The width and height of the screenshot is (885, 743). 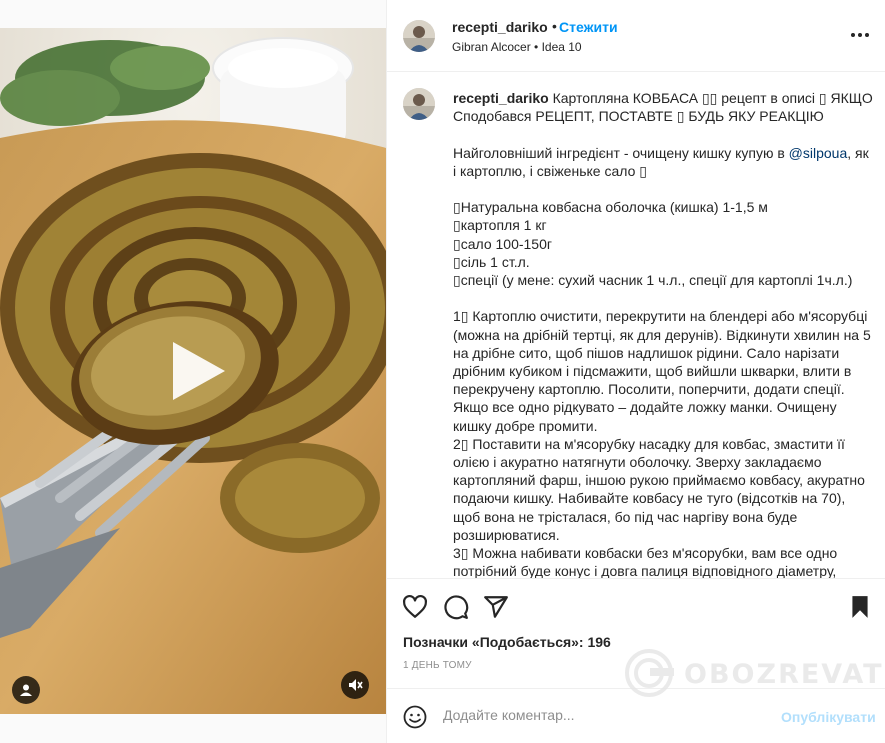 I want to click on user-icon, so click(x=26, y=690).